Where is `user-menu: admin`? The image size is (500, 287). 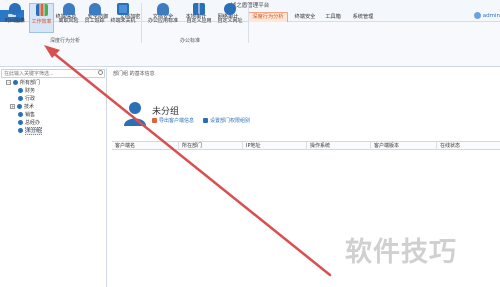
user-menu: admin is located at coordinates (486, 17).